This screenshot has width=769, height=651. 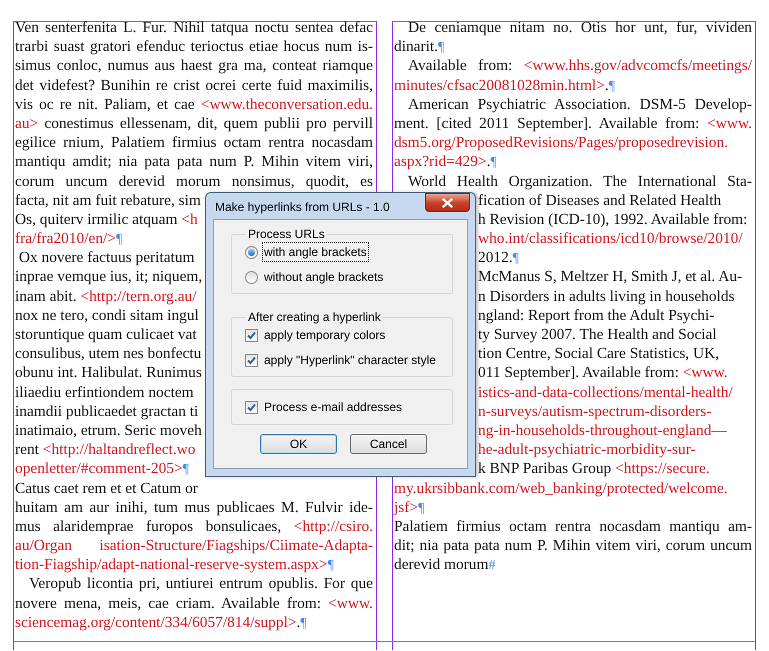 I want to click on text-line: n Disorders in adults living in households, so click(x=606, y=296).